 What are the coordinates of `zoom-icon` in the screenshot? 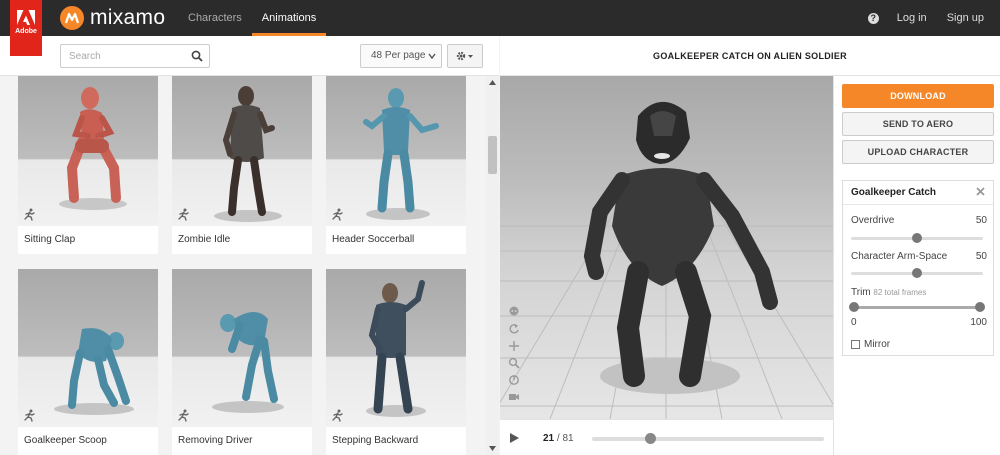 It's located at (514, 363).